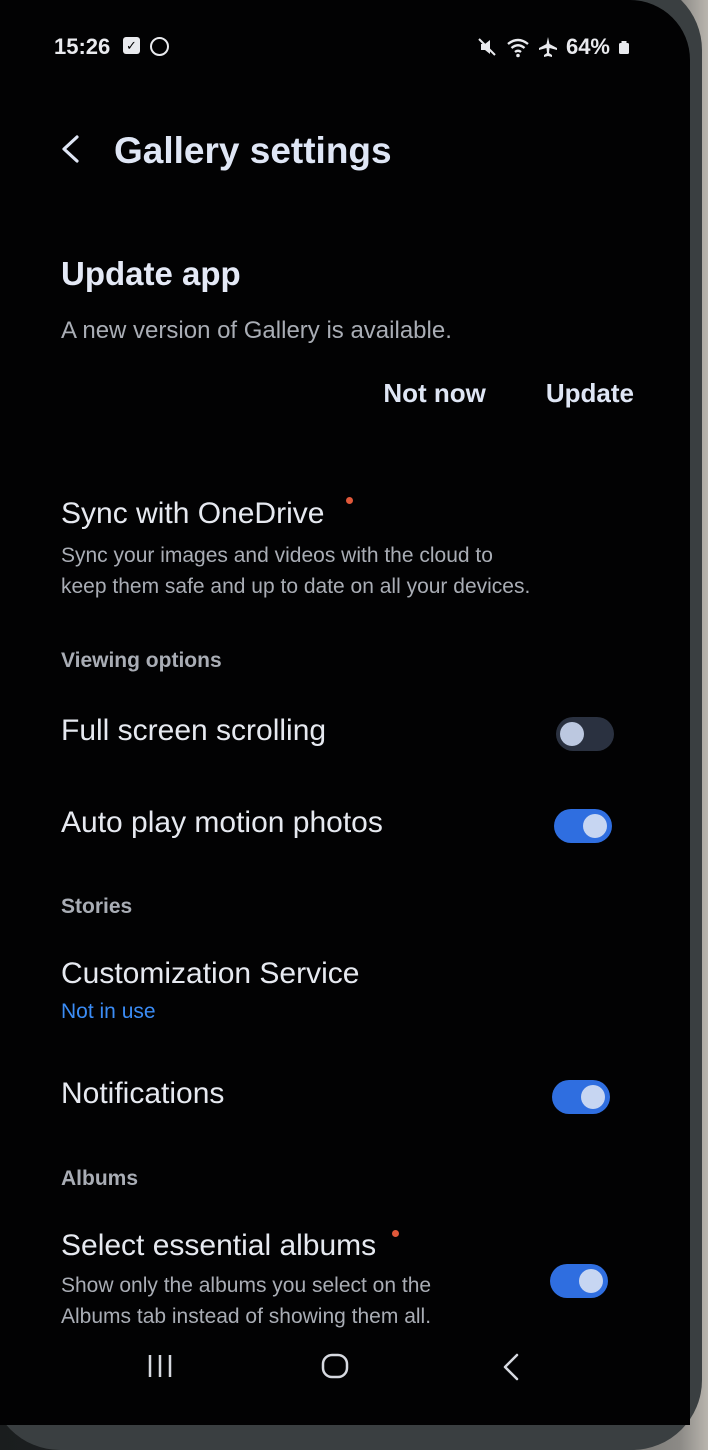 The width and height of the screenshot is (708, 1450). What do you see at coordinates (131, 45) in the screenshot?
I see `checkbox-icon: ✓` at bounding box center [131, 45].